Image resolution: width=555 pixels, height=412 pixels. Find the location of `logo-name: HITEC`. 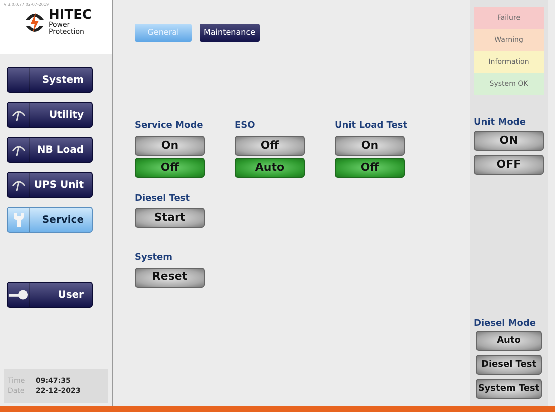

logo-name: HITEC is located at coordinates (70, 15).